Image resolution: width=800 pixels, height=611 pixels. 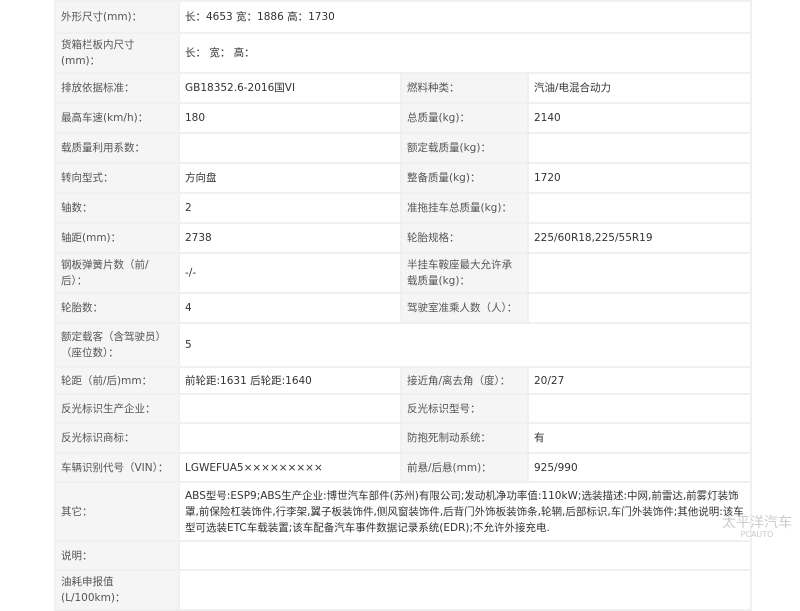 What do you see at coordinates (464, 438) in the screenshot?
I see `spec-label: 防抱死制动系统：` at bounding box center [464, 438].